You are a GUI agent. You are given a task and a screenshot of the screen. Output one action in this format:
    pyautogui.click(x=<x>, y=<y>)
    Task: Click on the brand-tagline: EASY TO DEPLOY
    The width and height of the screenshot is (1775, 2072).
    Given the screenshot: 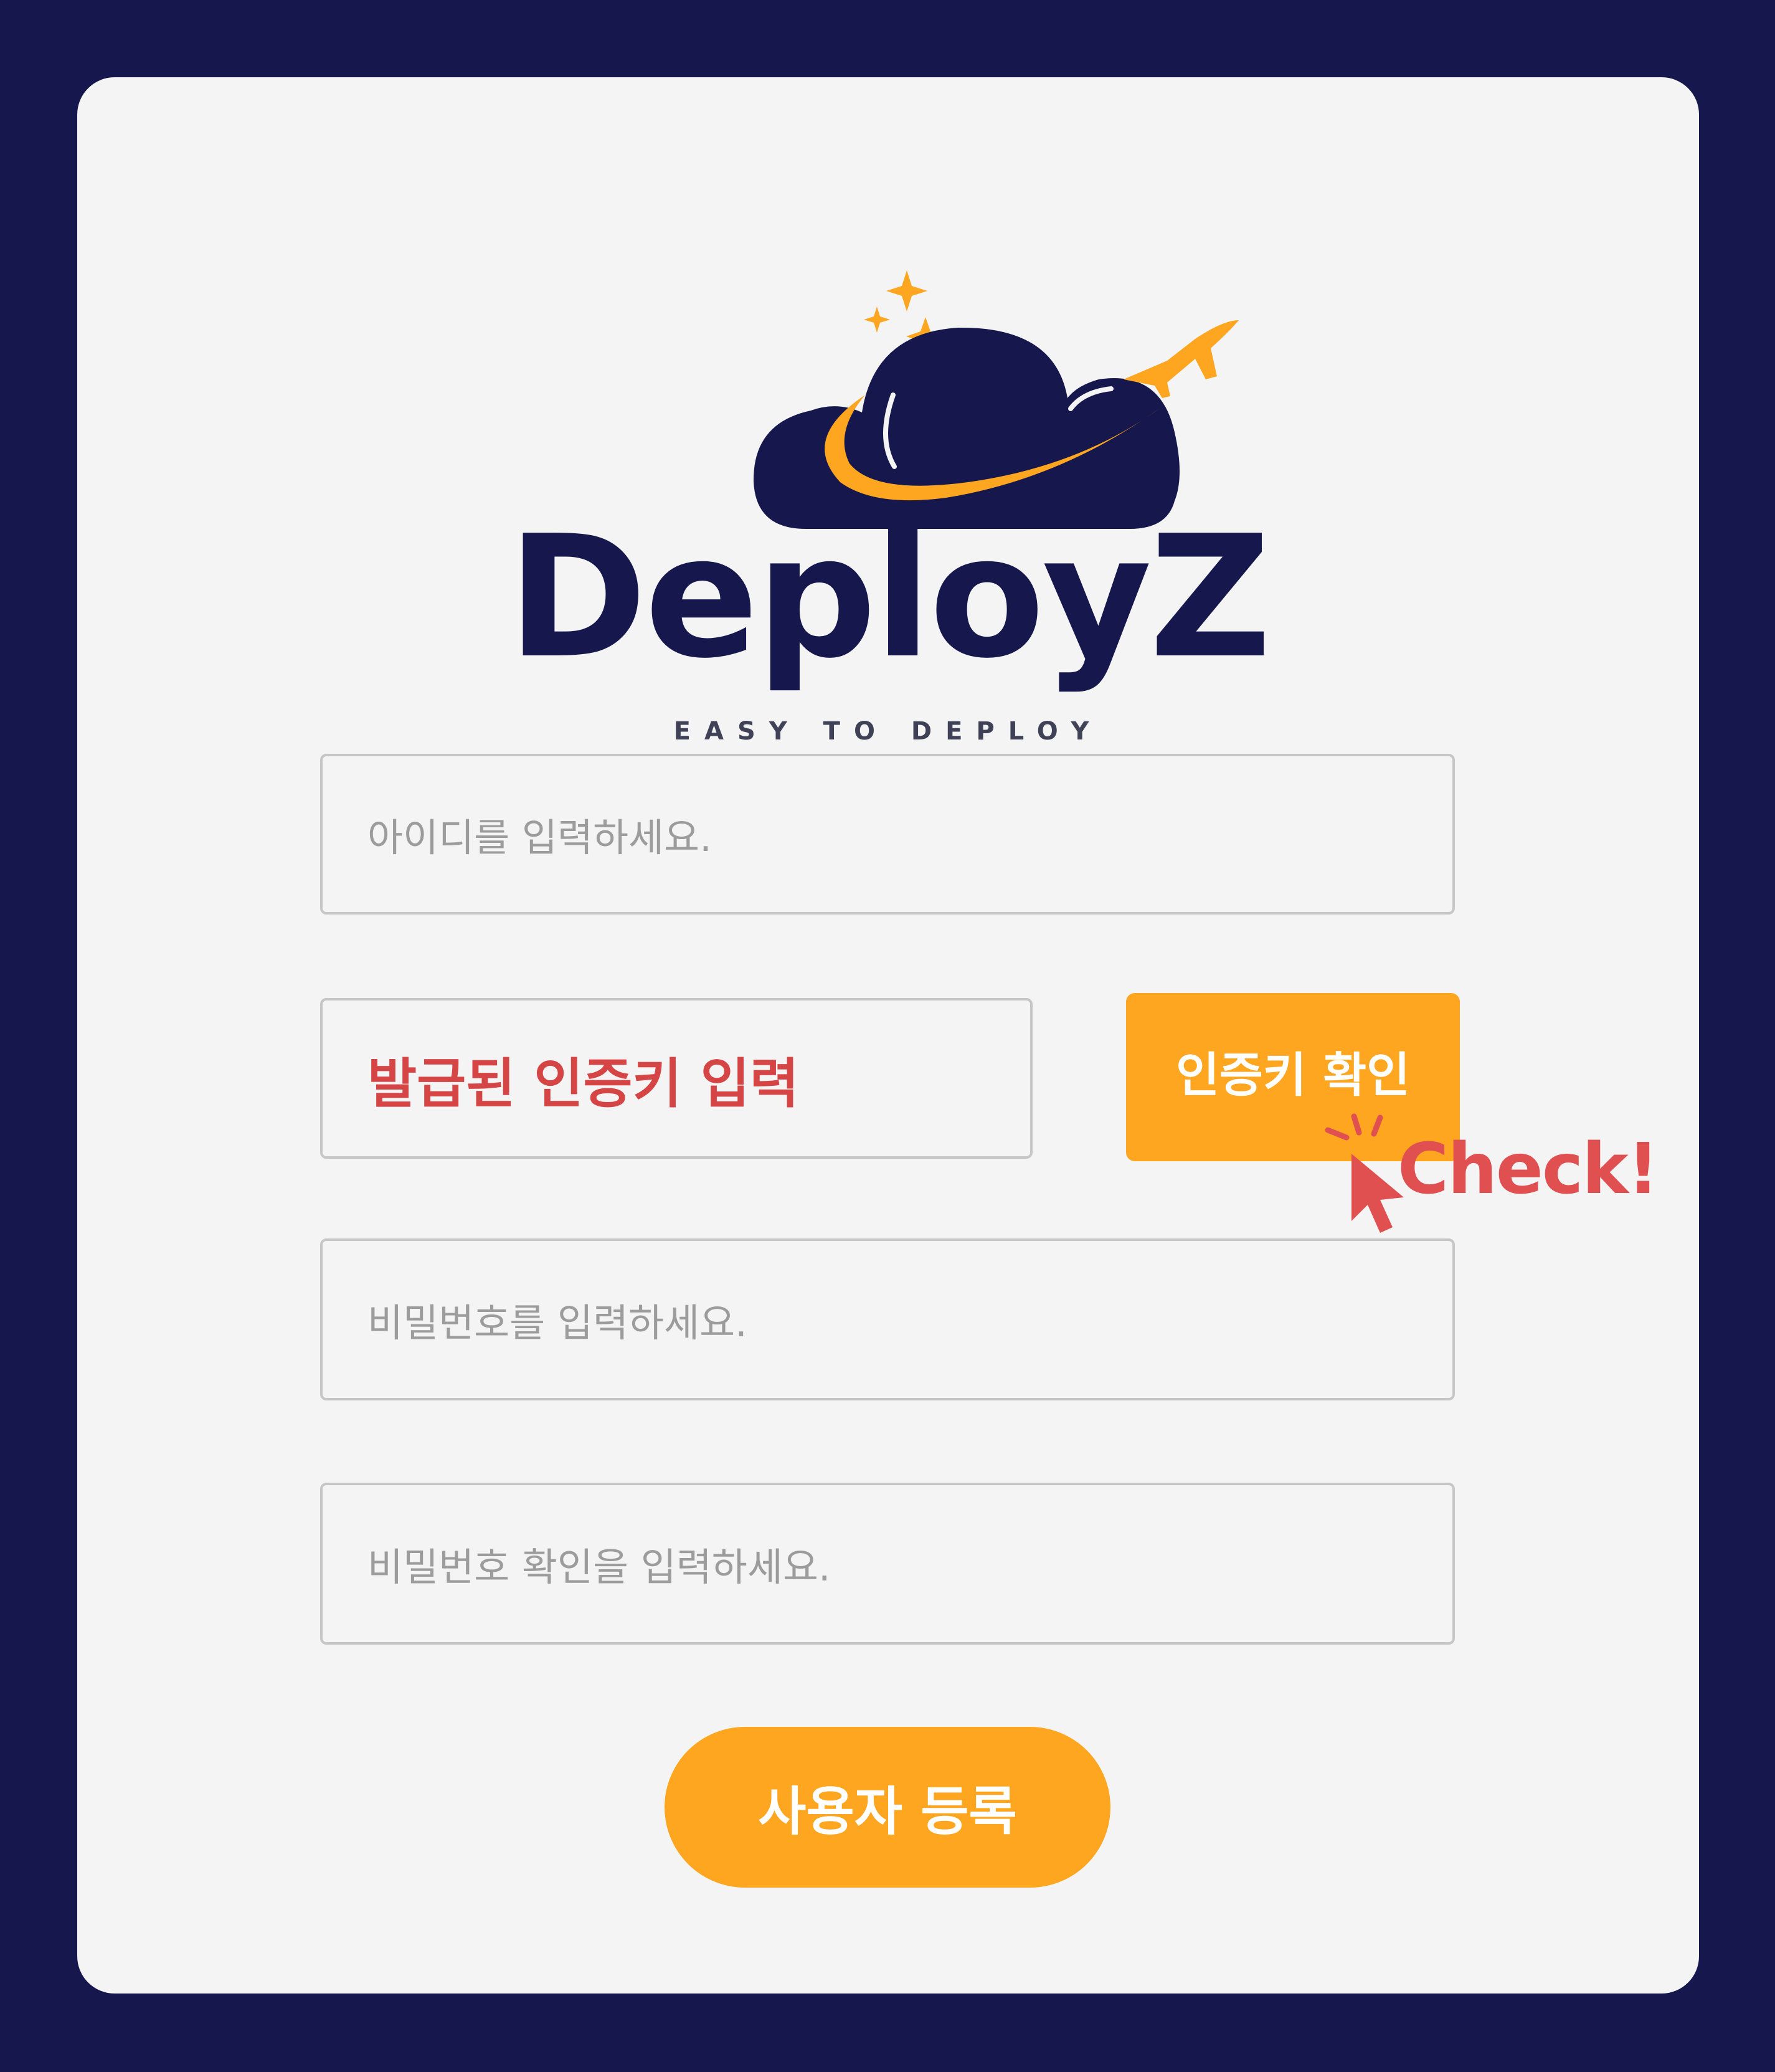 What is the action you would take?
    pyautogui.click(x=888, y=731)
    